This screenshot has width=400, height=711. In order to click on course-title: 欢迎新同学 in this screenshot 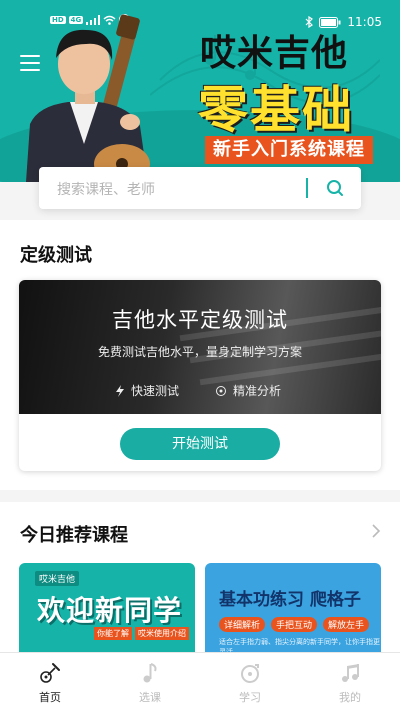, I will do `click(110, 610)`.